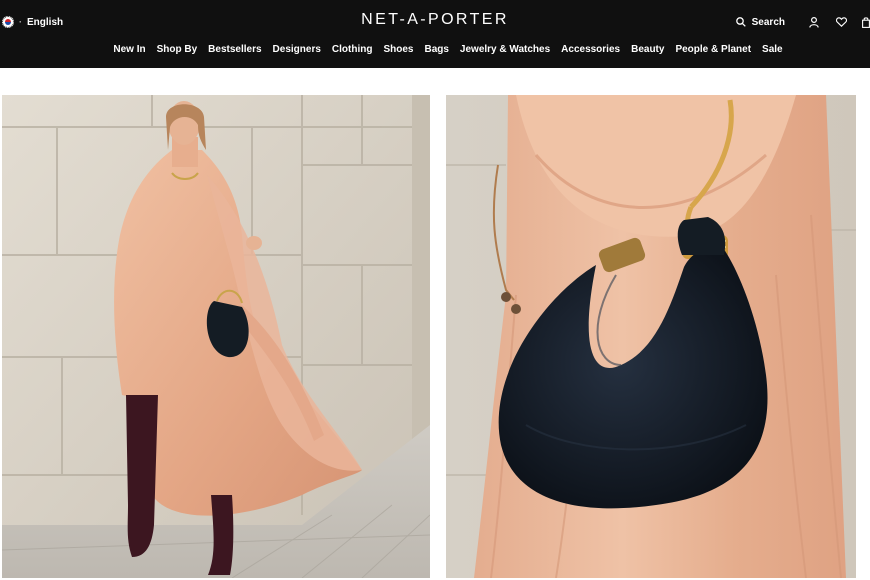 The height and width of the screenshot is (580, 870). Describe the element at coordinates (740, 22) in the screenshot. I see `search-icon` at that location.